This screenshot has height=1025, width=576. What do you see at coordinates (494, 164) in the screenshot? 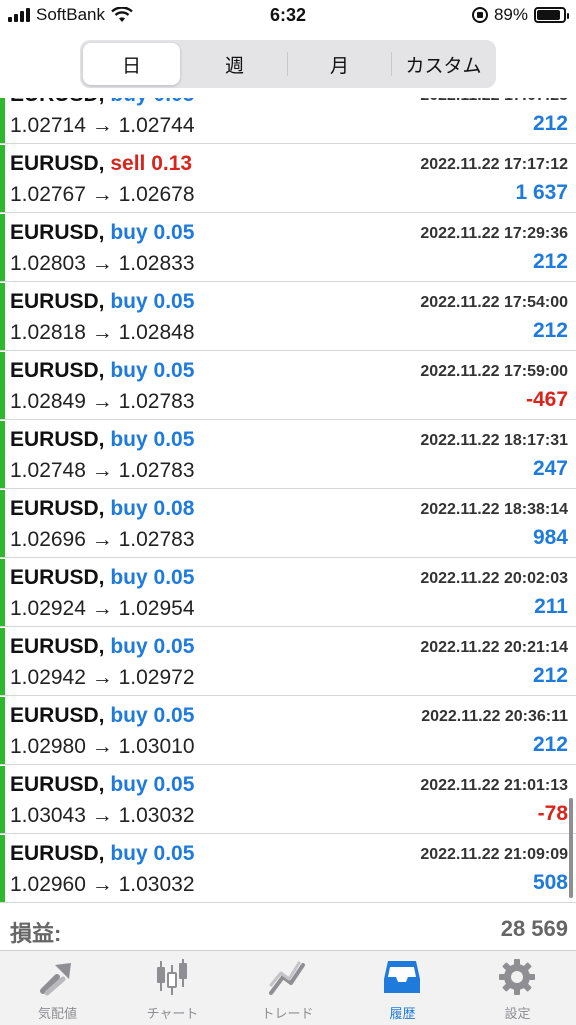
I see `trade-time: 2022.11.22 17:17:12` at bounding box center [494, 164].